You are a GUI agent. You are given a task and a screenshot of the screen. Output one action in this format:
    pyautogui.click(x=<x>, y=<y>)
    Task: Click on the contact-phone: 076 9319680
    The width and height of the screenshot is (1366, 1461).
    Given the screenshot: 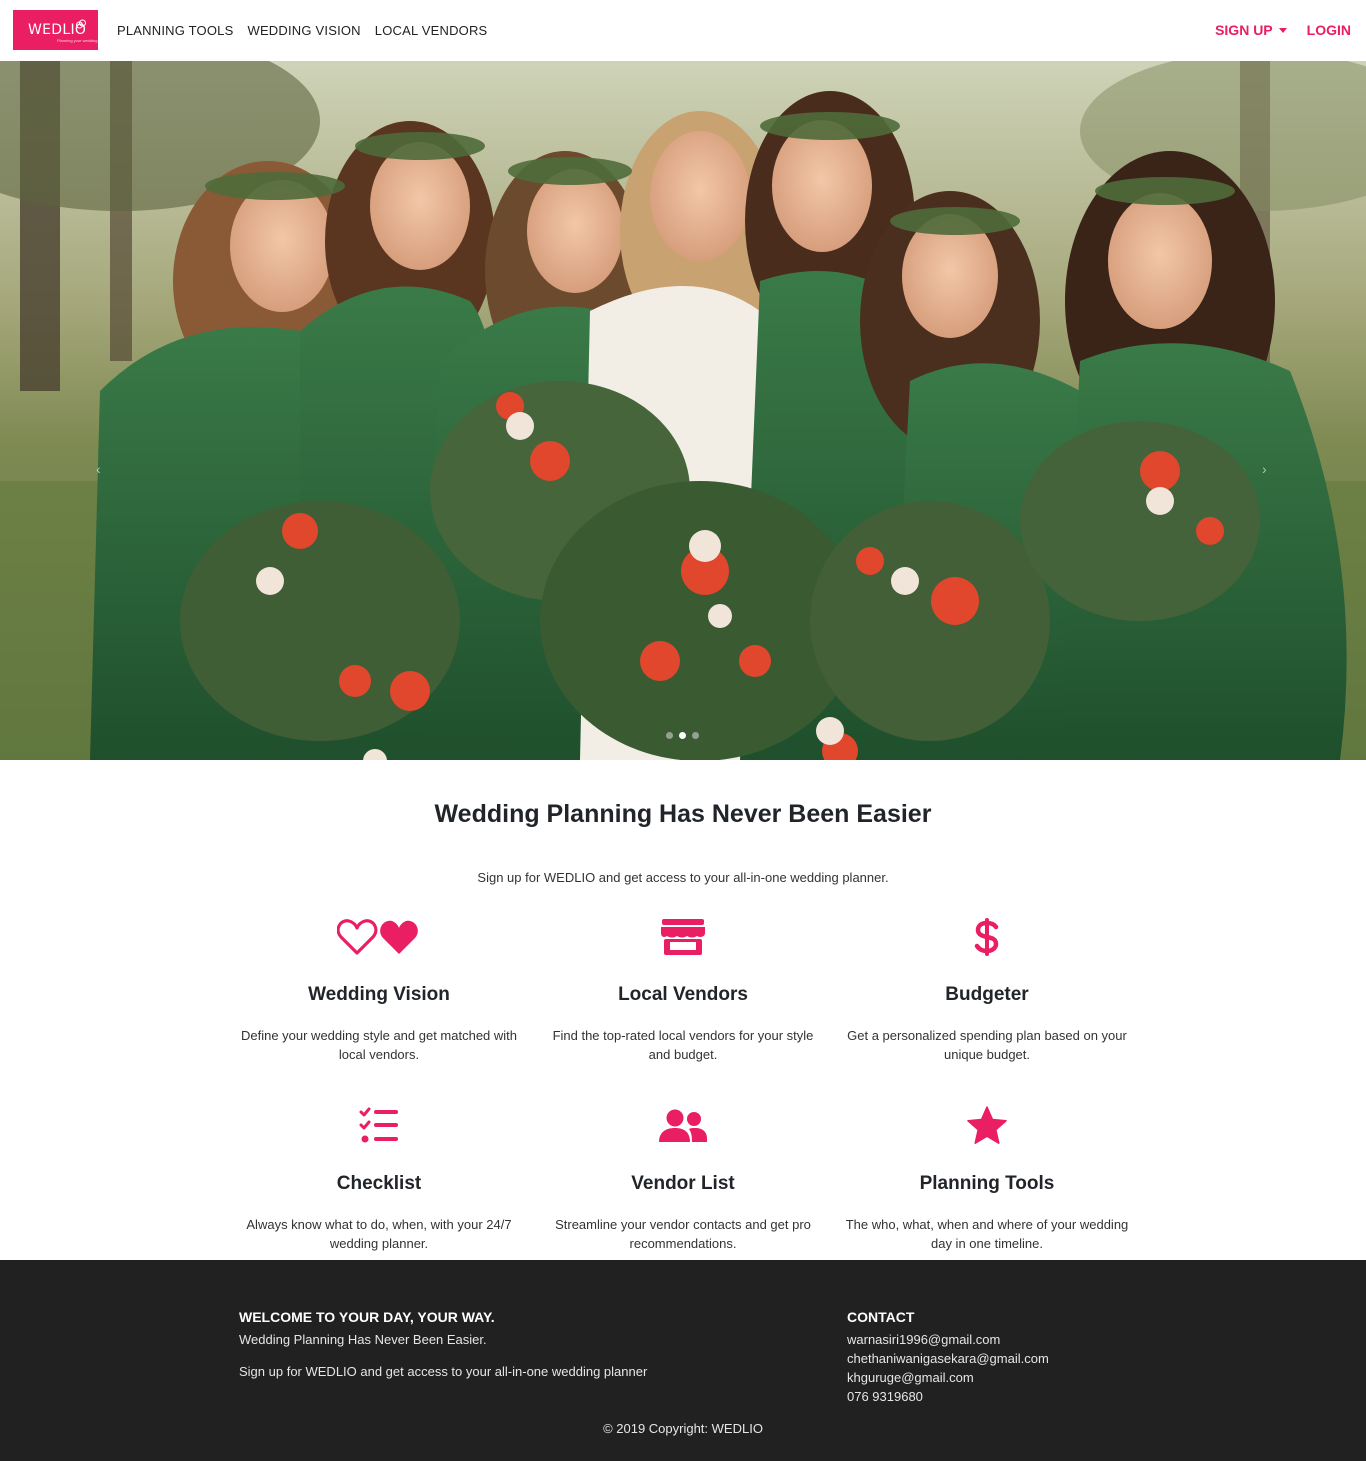 What is the action you would take?
    pyautogui.click(x=885, y=1396)
    